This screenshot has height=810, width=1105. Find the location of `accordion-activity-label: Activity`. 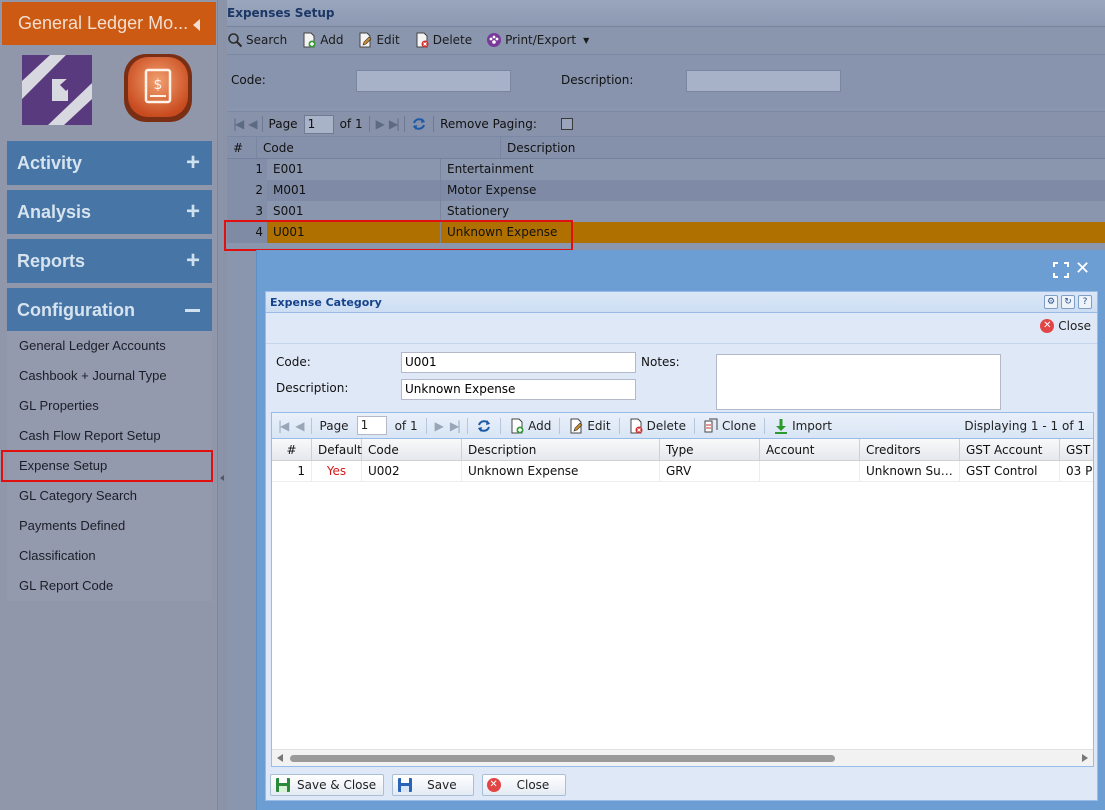

accordion-activity-label: Activity is located at coordinates (50, 163).